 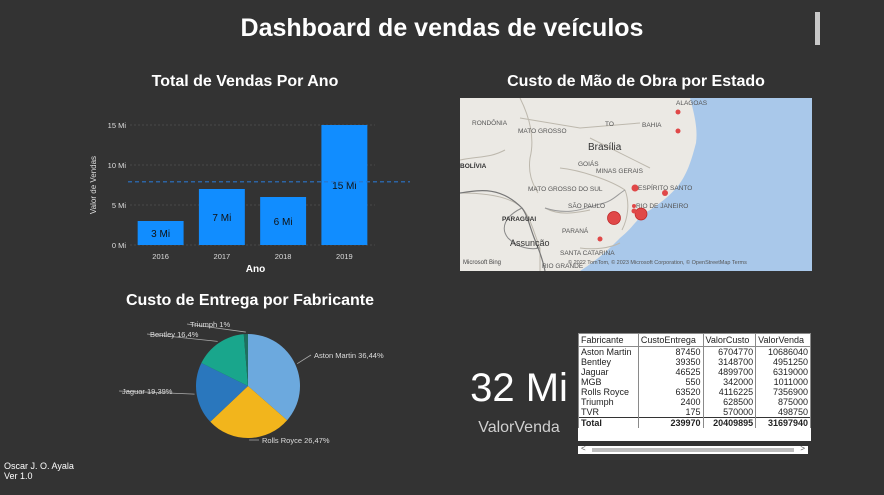 I want to click on table-cell: Aston Martin, so click(x=608, y=351).